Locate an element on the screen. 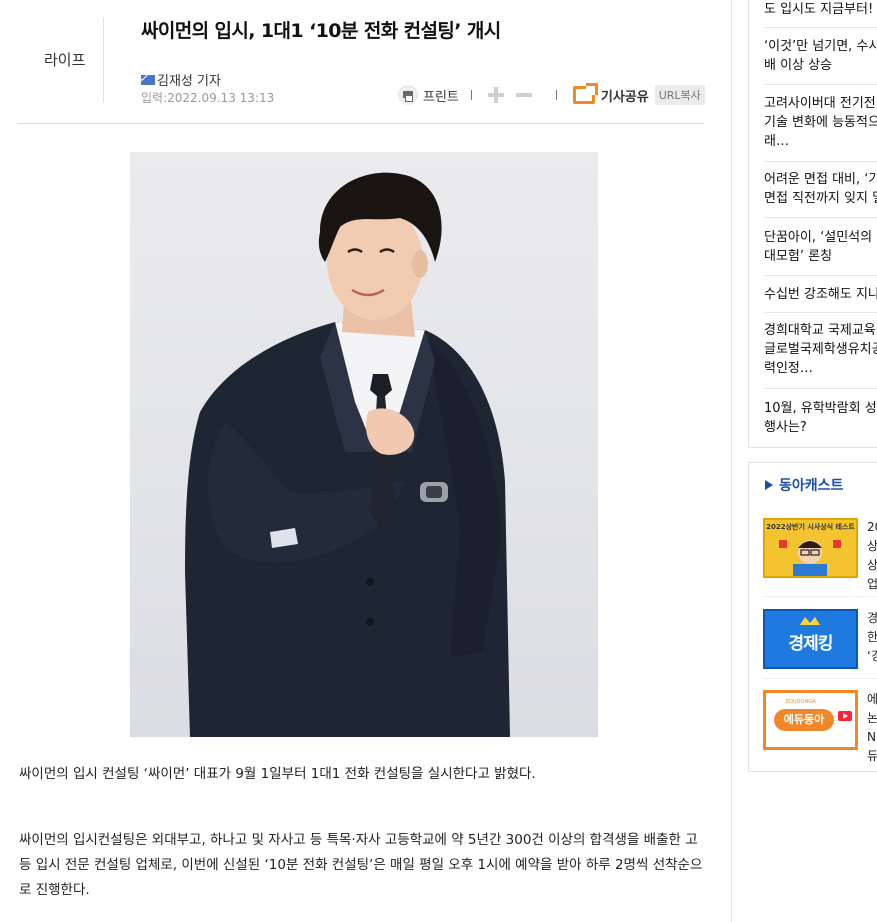  cast-title-label: 동아캐스트 is located at coordinates (811, 485).